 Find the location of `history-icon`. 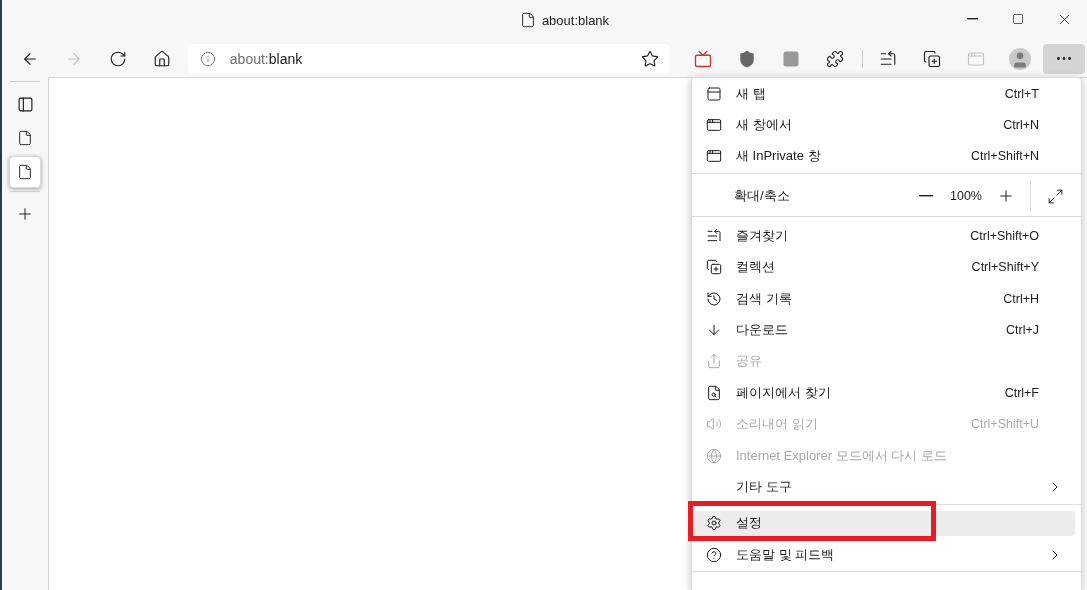

history-icon is located at coordinates (714, 298).